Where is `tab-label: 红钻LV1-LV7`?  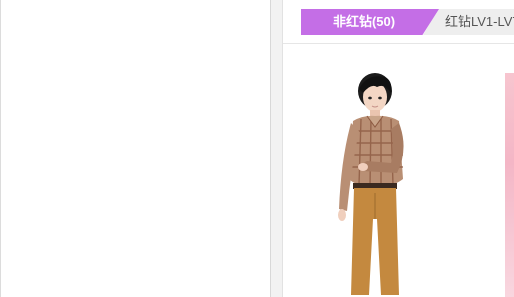
tab-label: 红钻LV1-LV7 is located at coordinates (479, 21).